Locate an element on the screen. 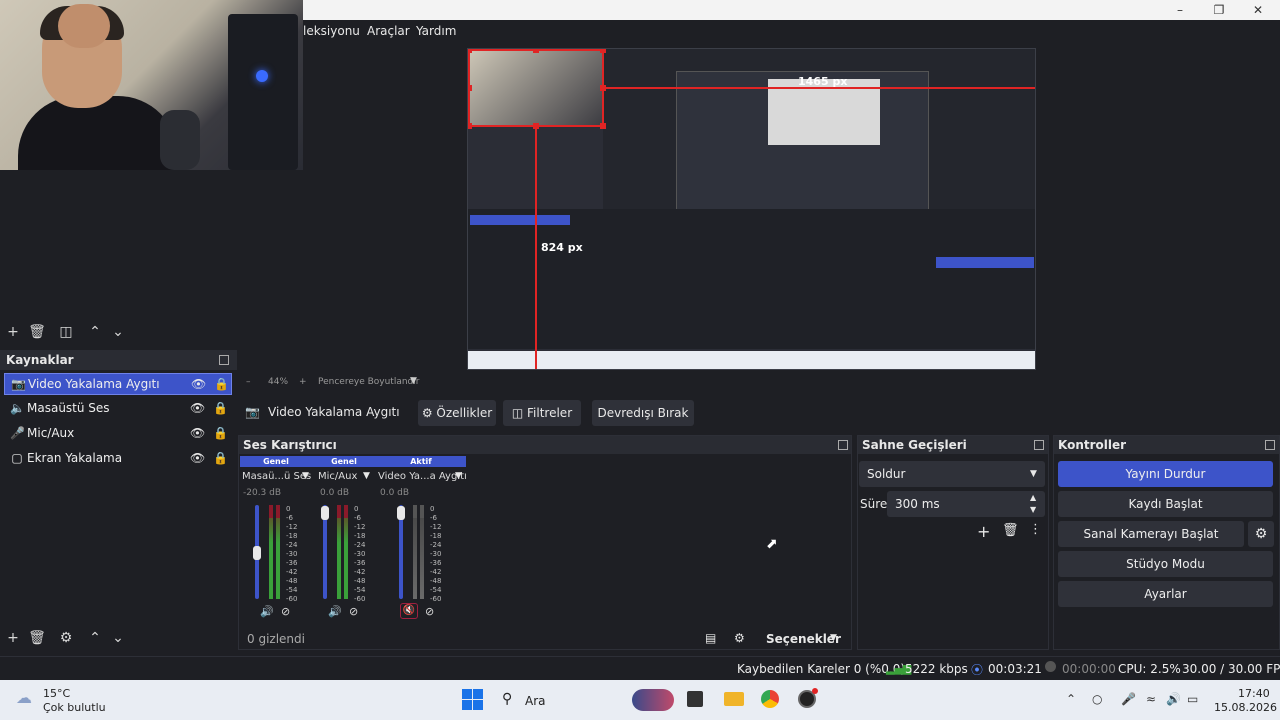 This screenshot has height=720, width=1280. duration-label: Süre is located at coordinates (874, 504).